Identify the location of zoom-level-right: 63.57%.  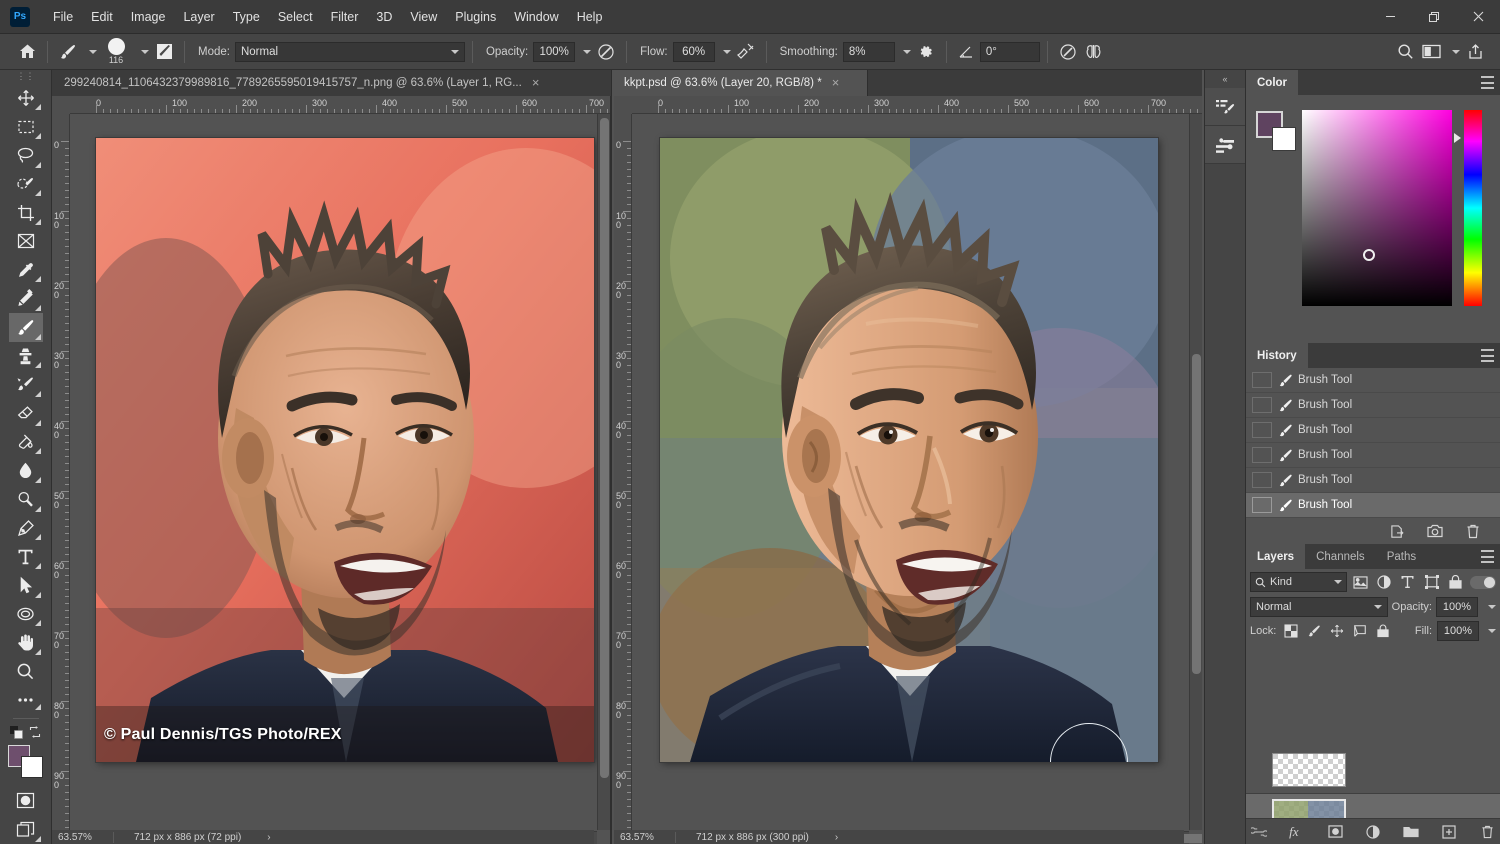
(645, 837).